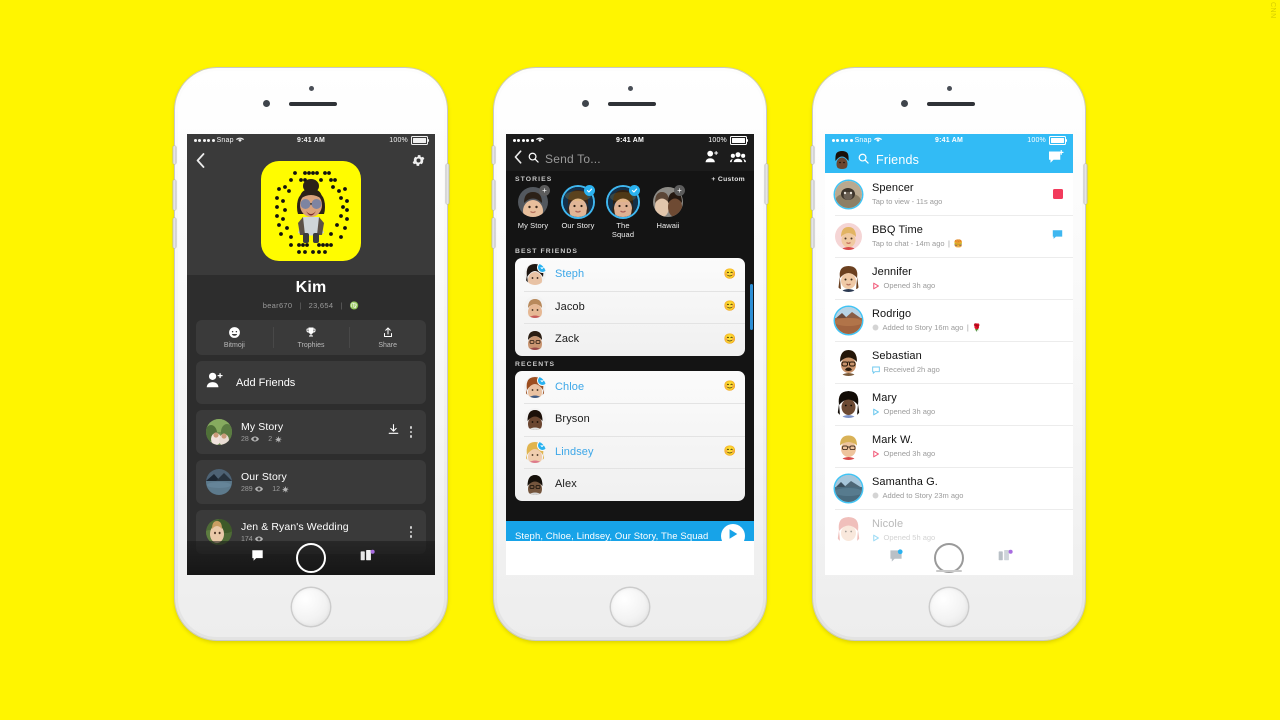 The width and height of the screenshot is (1280, 720). What do you see at coordinates (630, 274) in the screenshot?
I see `list-item: Steph 😊` at bounding box center [630, 274].